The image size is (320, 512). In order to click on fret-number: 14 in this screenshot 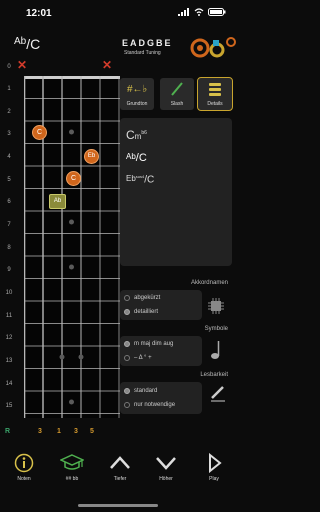, I will do `click(9, 384)`.